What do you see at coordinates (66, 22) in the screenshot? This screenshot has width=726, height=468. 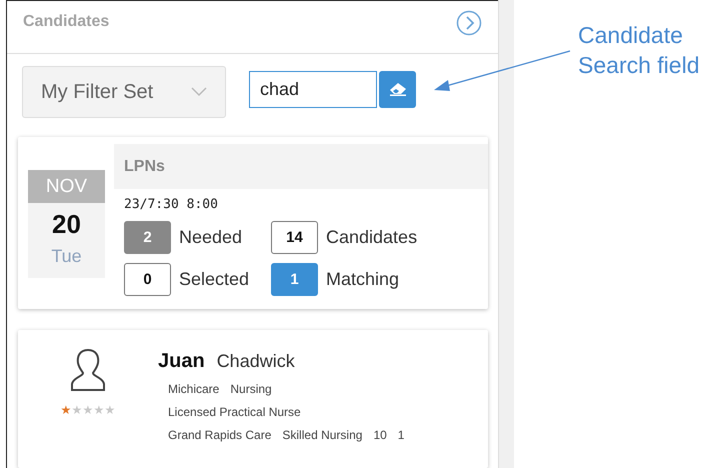 I see `panel-title: Candidates` at bounding box center [66, 22].